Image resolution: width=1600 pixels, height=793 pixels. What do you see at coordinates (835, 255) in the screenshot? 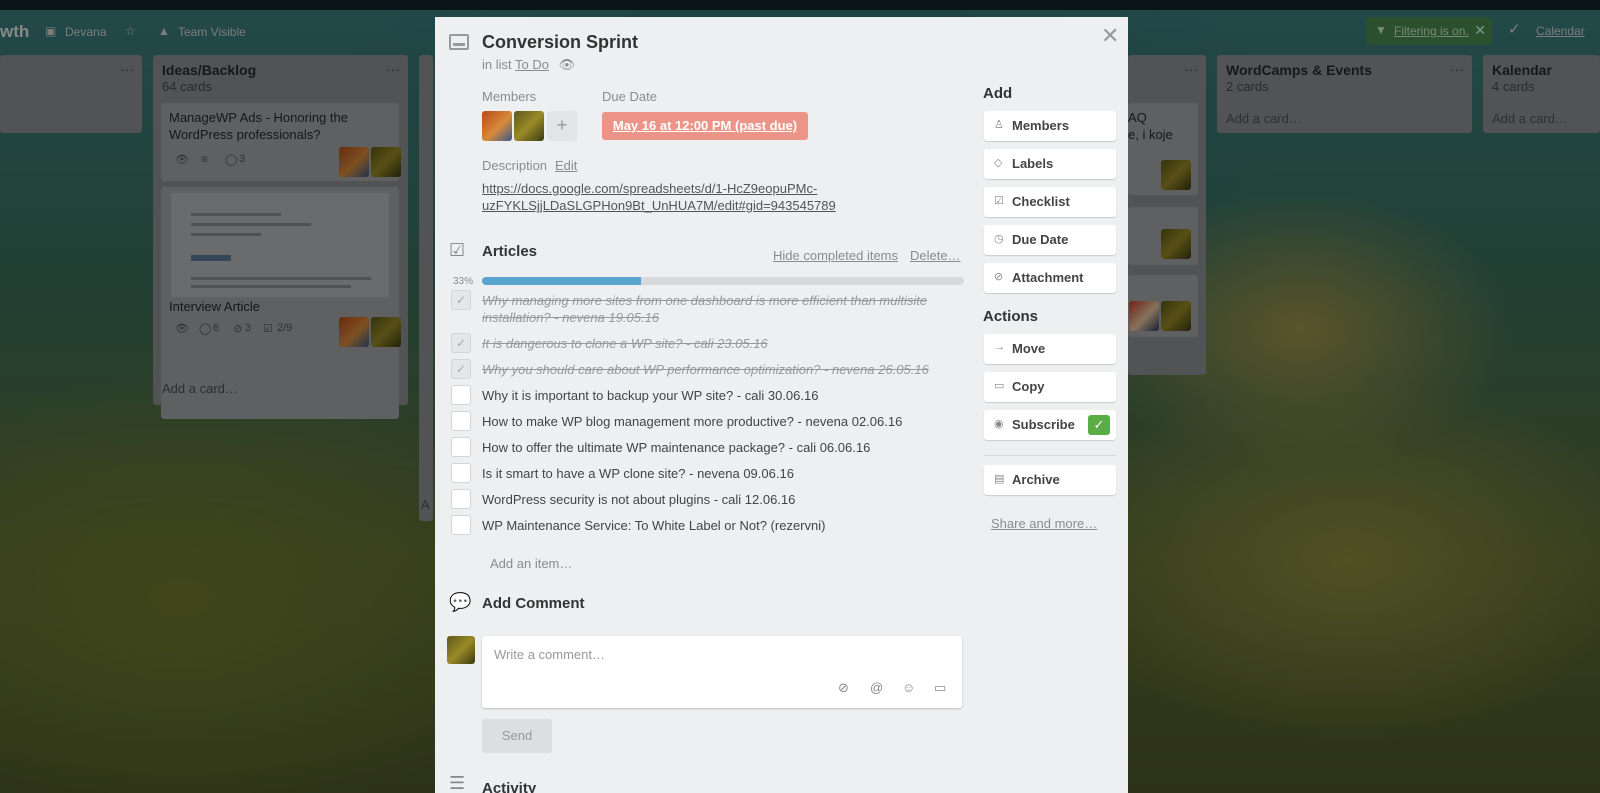
I see `hide-completed-link: Hide completed items` at bounding box center [835, 255].